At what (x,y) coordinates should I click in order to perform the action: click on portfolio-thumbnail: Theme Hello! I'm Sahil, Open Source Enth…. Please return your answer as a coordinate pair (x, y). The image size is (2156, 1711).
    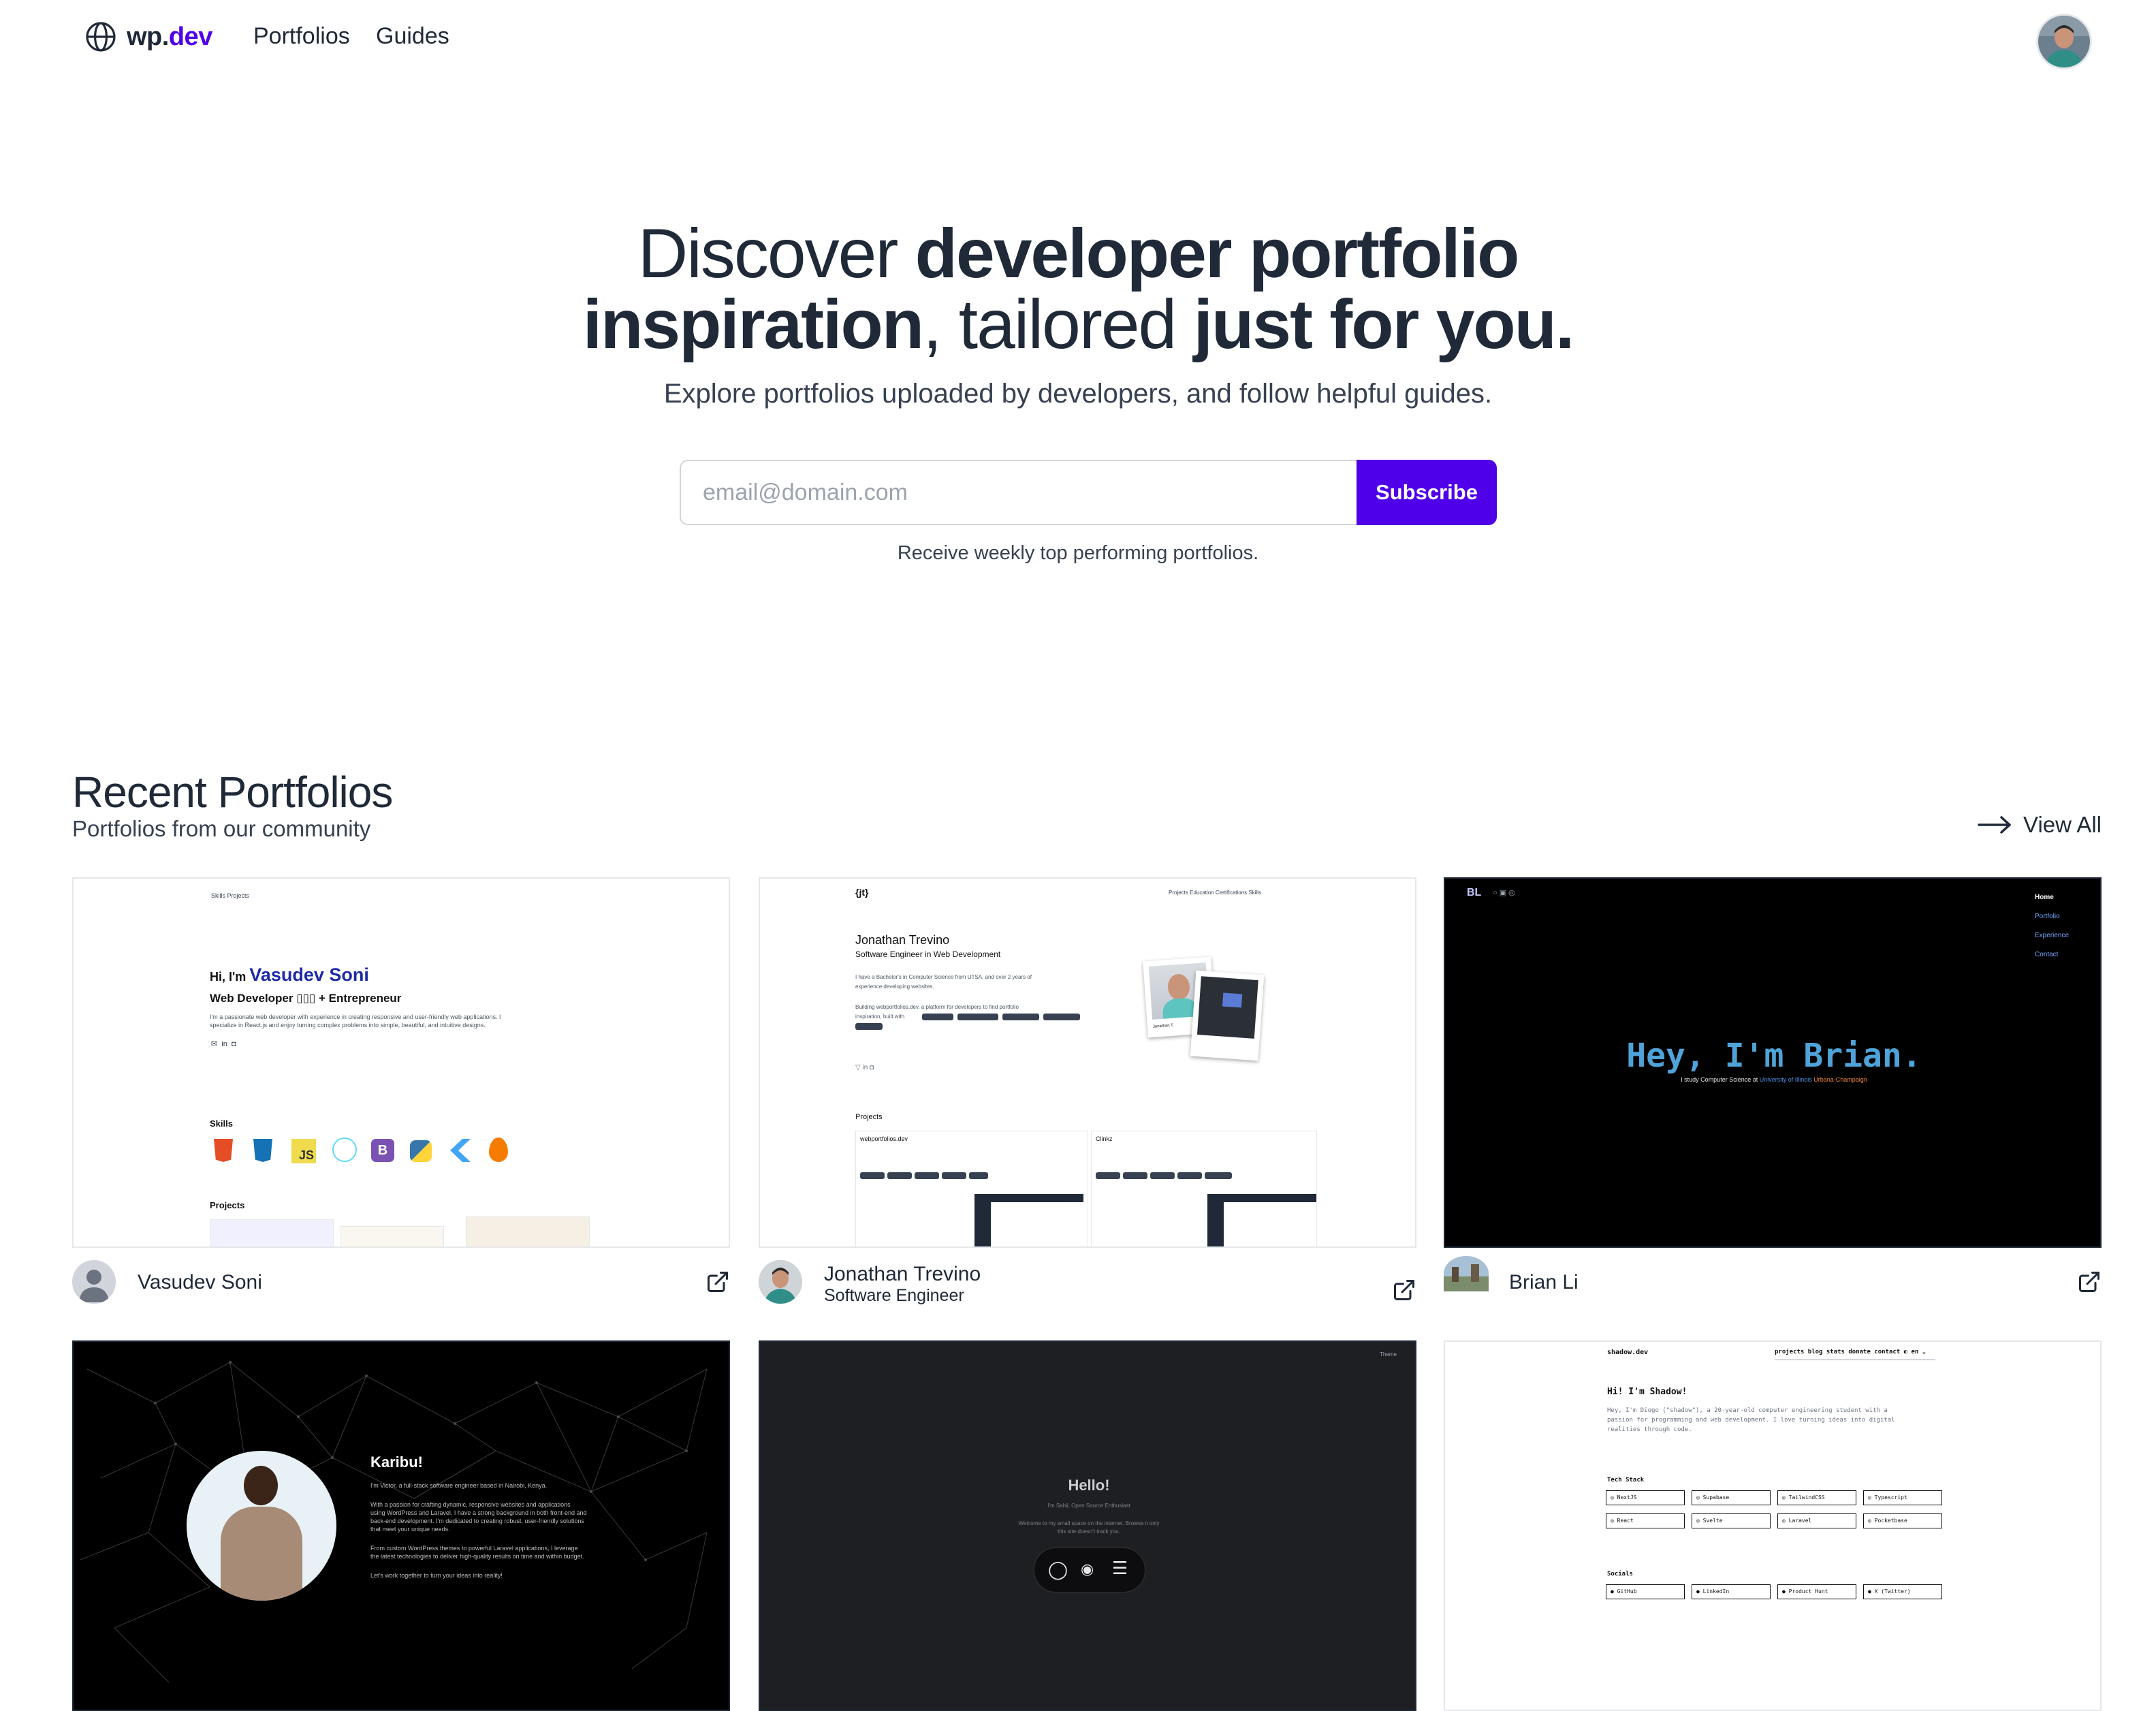
    Looking at the image, I should click on (1087, 1525).